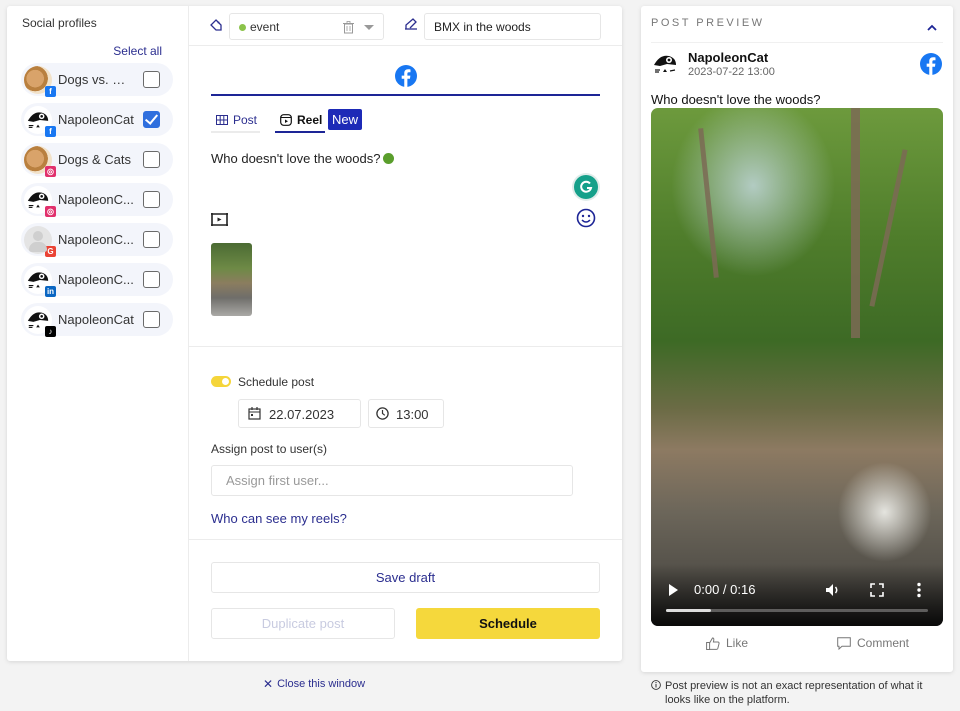  I want to click on grid-icon, so click(222, 120).